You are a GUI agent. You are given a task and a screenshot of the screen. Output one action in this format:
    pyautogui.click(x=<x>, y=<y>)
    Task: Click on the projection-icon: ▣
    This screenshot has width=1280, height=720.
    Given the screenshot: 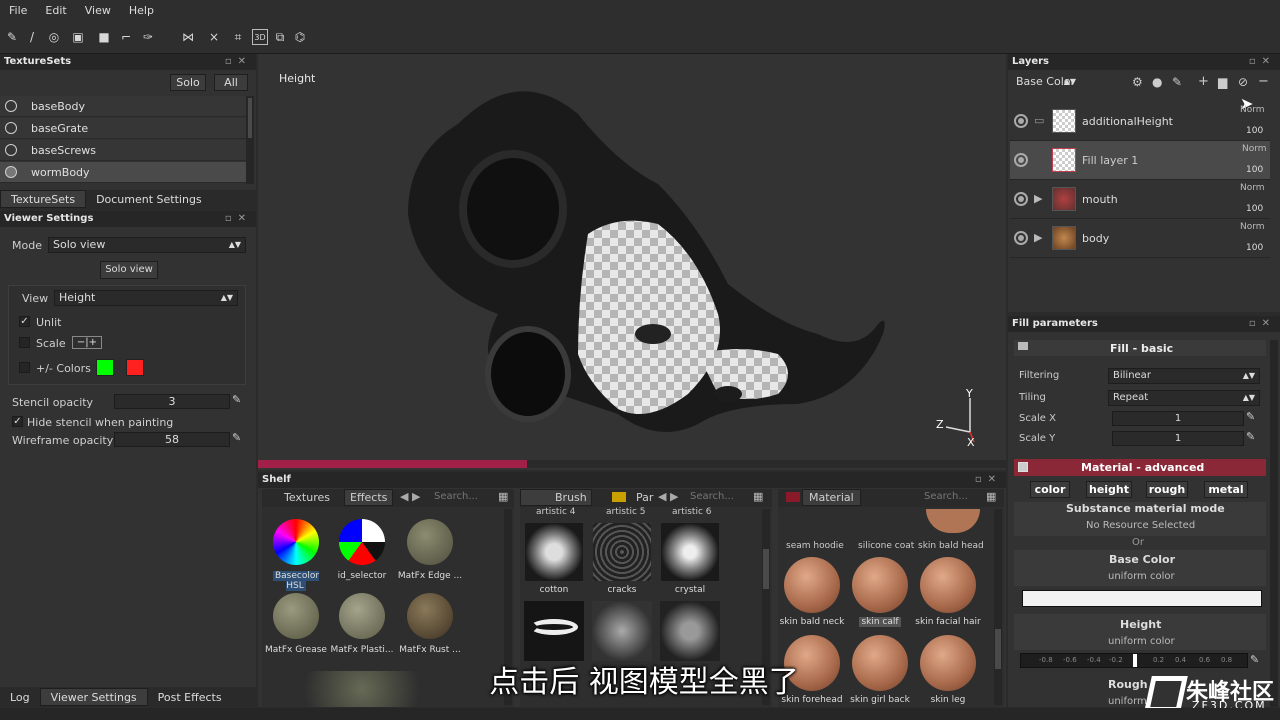 What is the action you would take?
    pyautogui.click(x=78, y=37)
    